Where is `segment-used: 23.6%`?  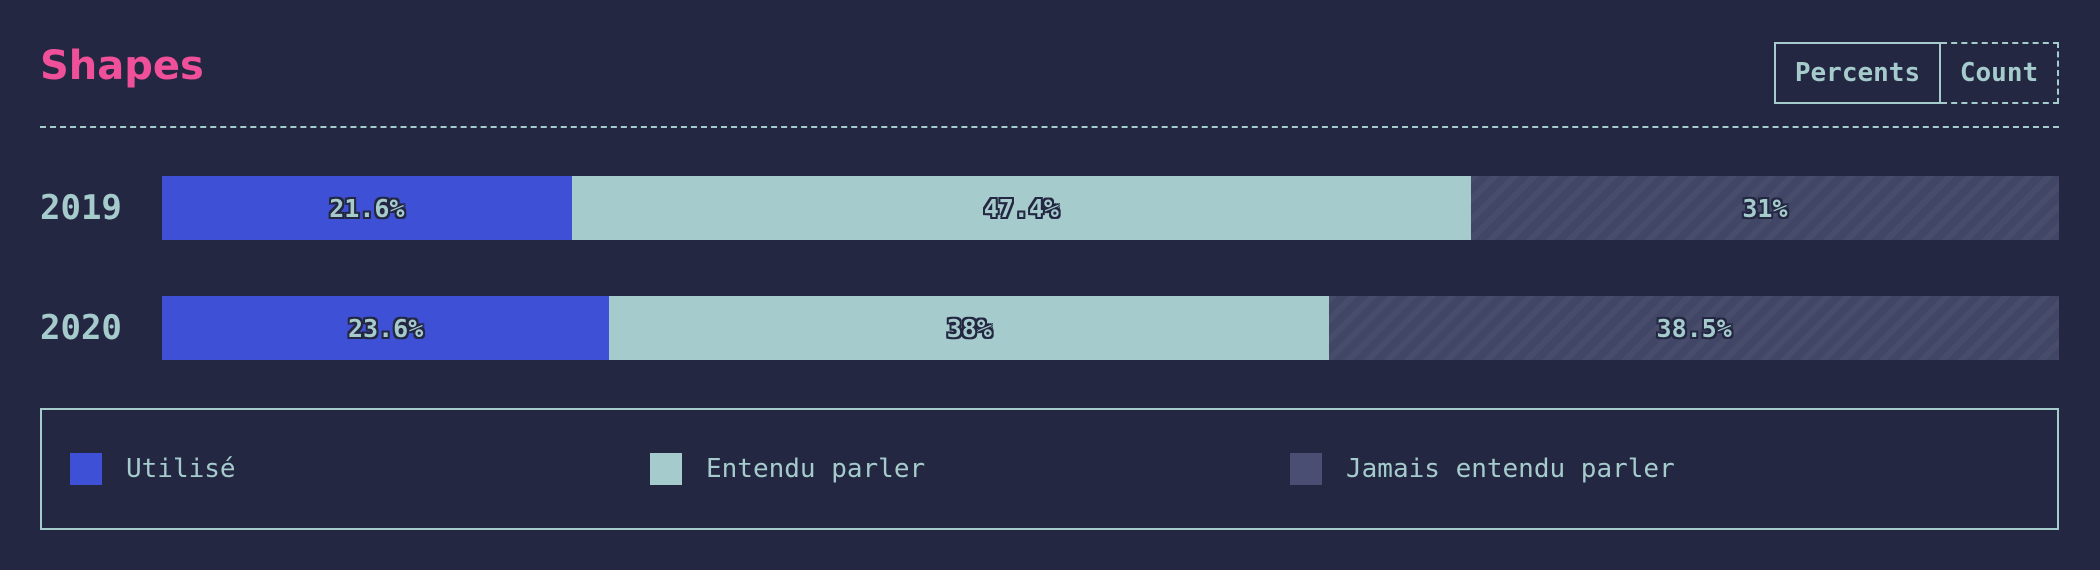
segment-used: 23.6% is located at coordinates (386, 328).